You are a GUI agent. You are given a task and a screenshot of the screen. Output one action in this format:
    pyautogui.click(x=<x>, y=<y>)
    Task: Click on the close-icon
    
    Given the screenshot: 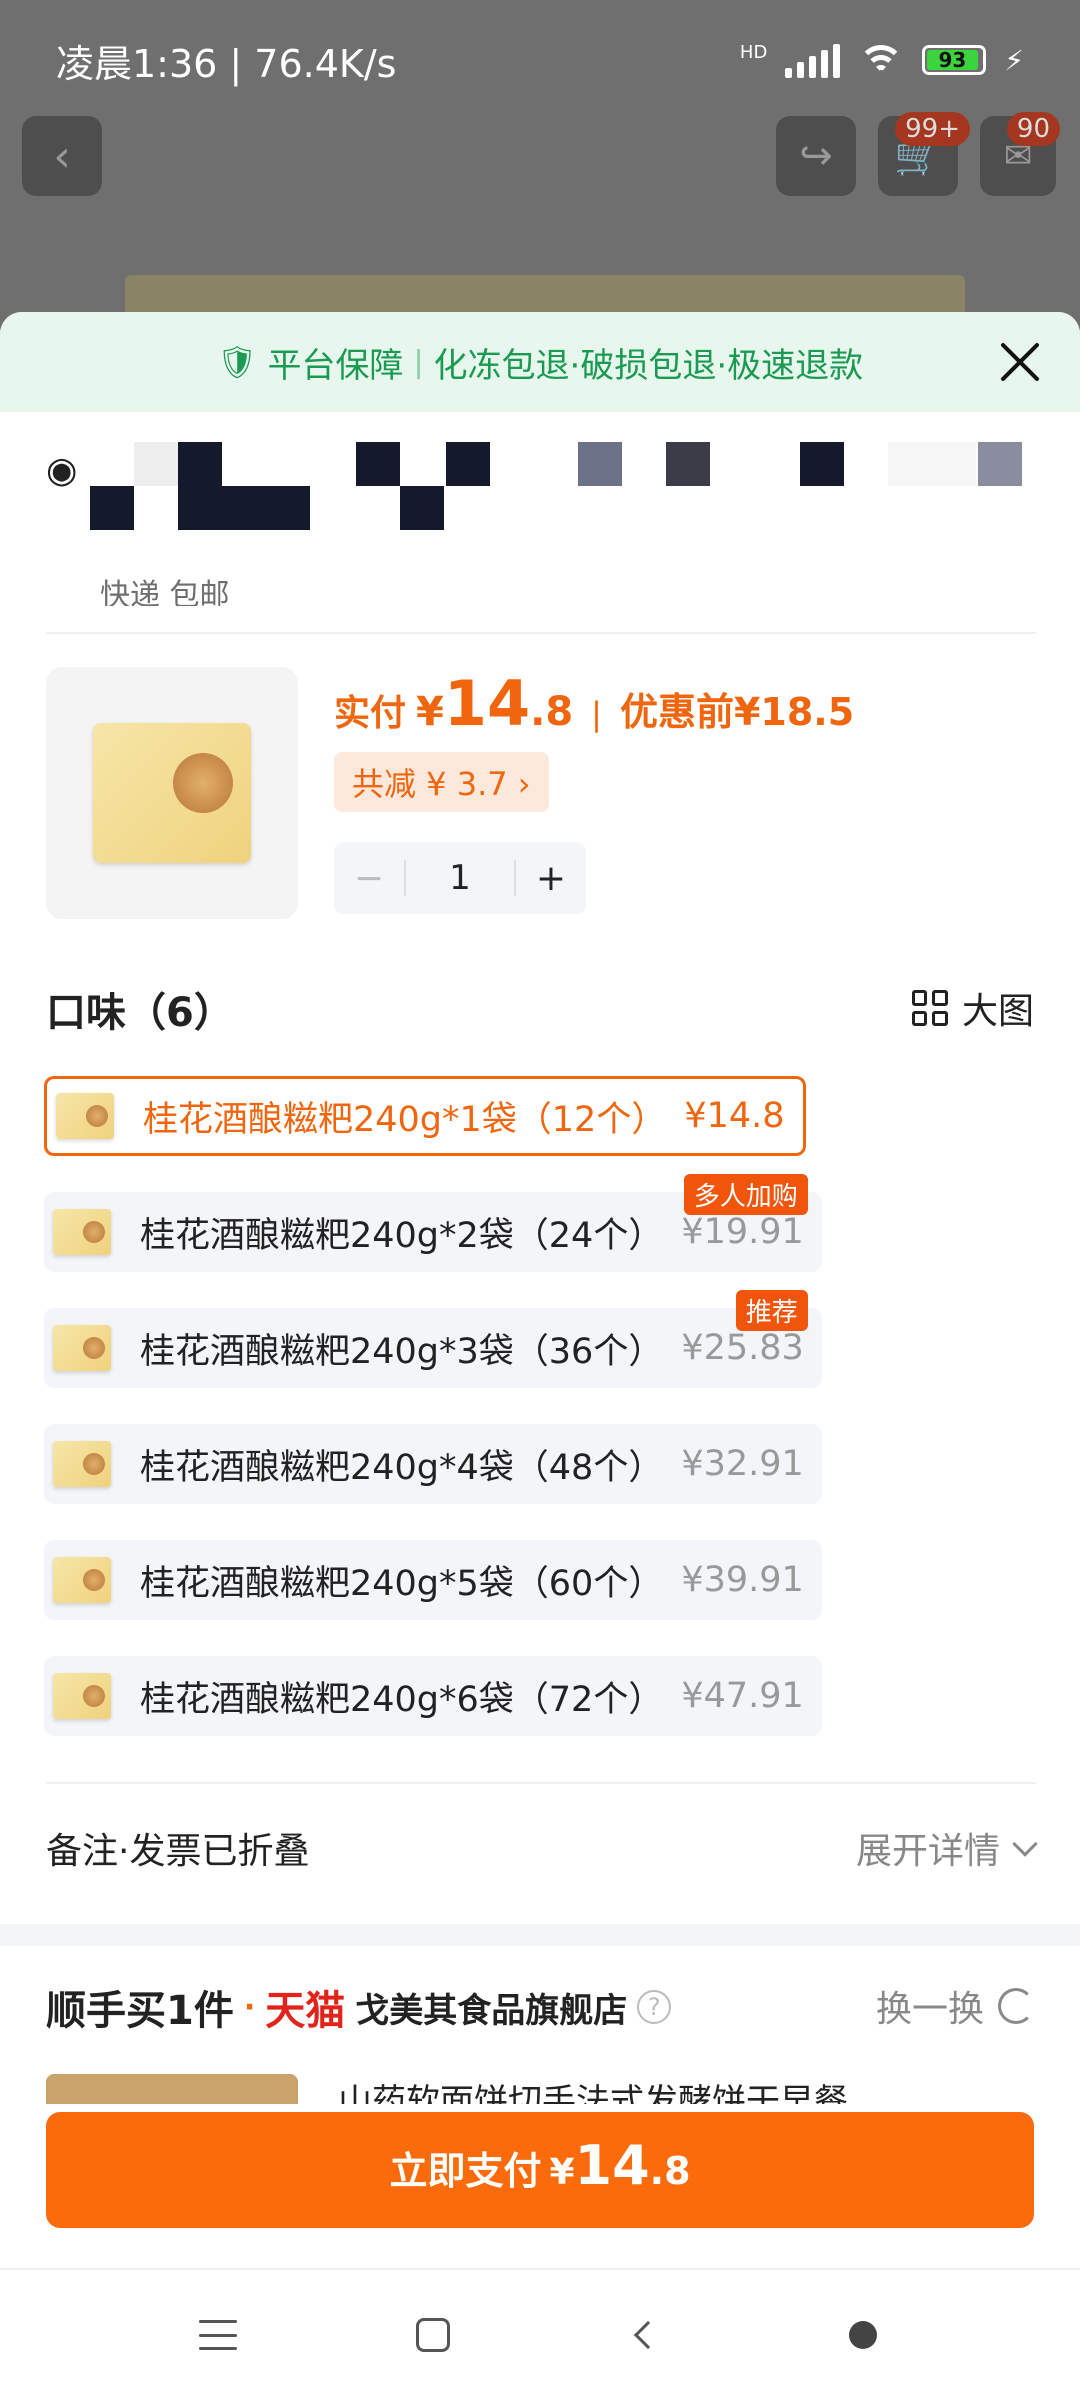 What is the action you would take?
    pyautogui.click(x=1020, y=362)
    